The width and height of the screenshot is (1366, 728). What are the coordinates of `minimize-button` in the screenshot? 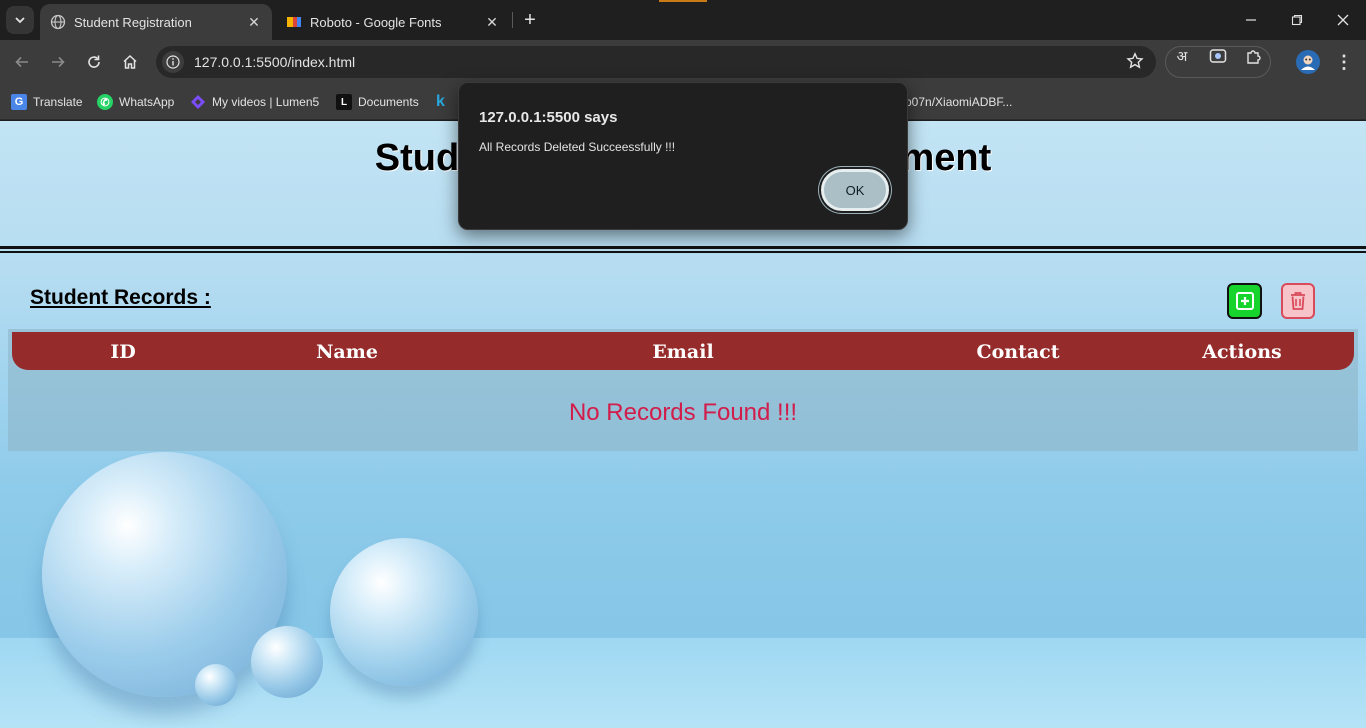 It's located at (1251, 20).